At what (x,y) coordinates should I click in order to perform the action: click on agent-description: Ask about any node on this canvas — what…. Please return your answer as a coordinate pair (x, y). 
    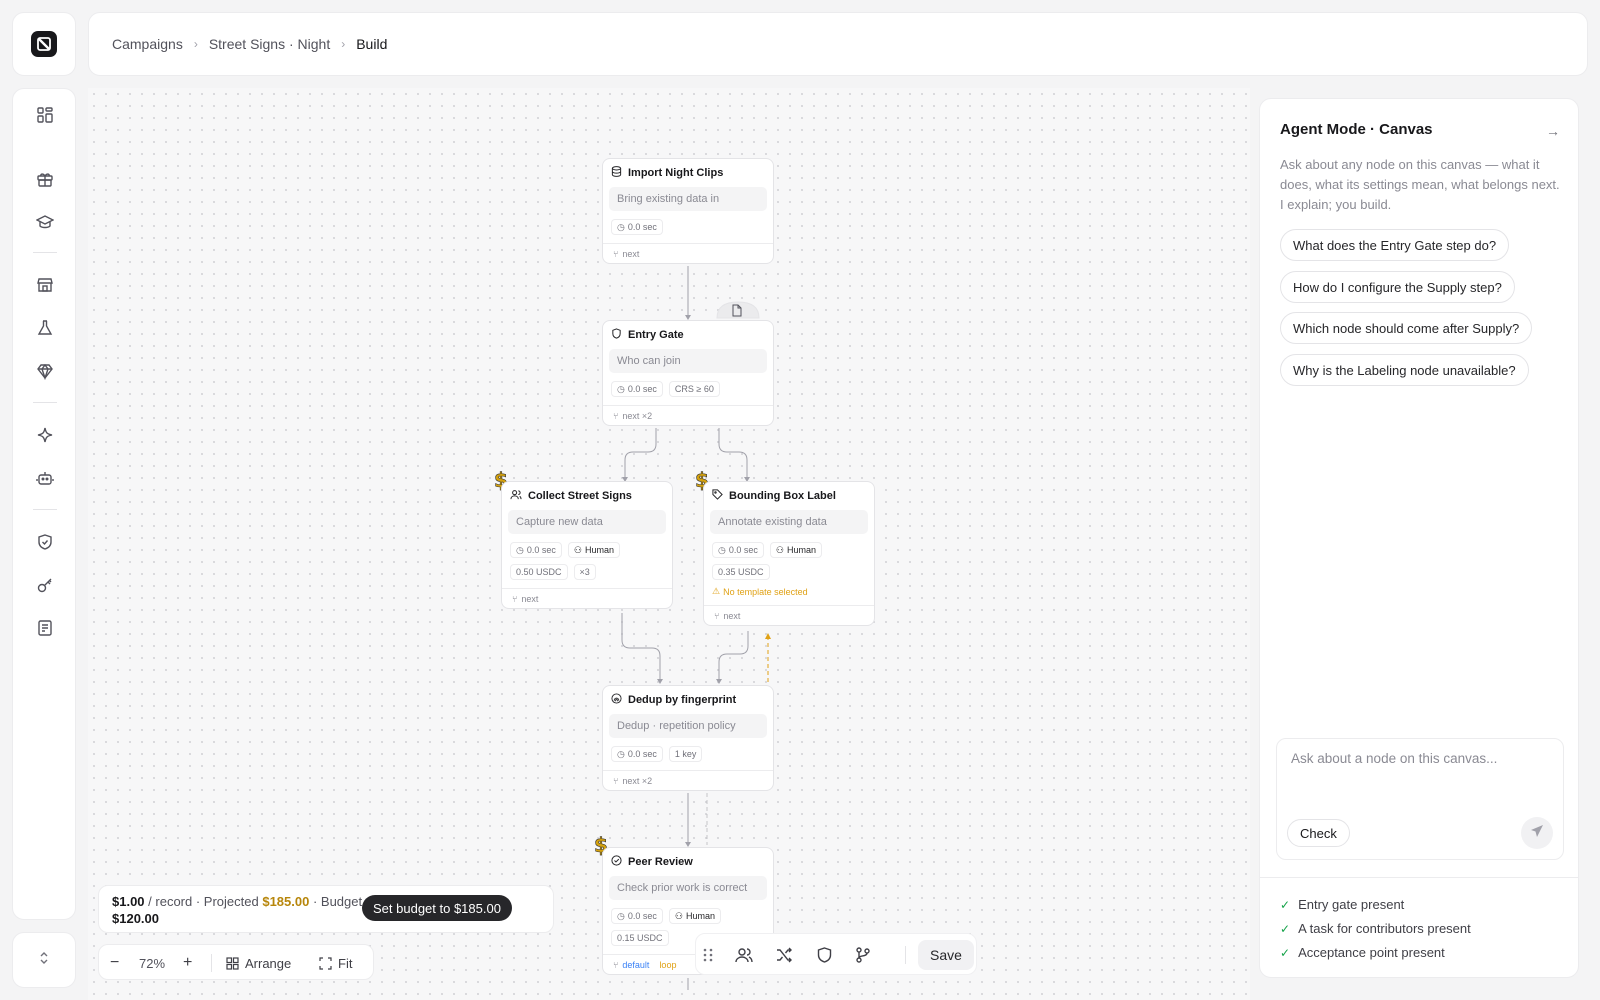
    Looking at the image, I should click on (1420, 184).